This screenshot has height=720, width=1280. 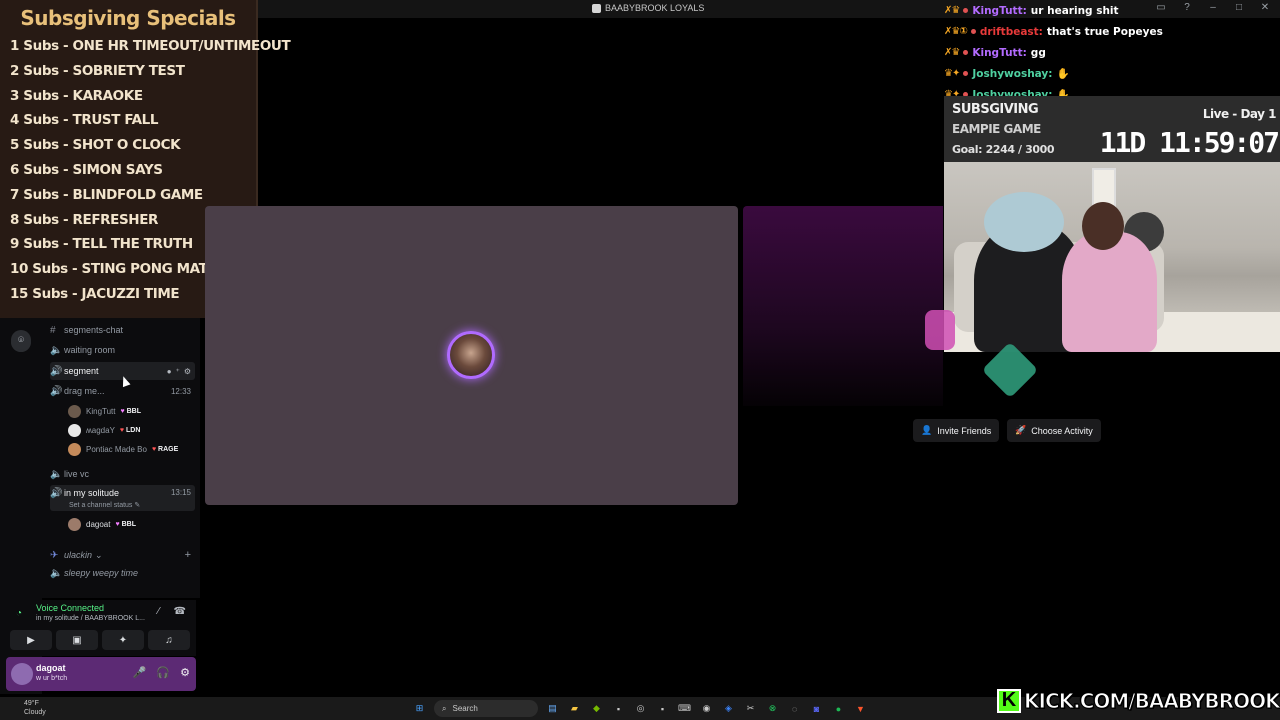 I want to click on subgoal-title: SUBSGIVING, so click(x=995, y=109).